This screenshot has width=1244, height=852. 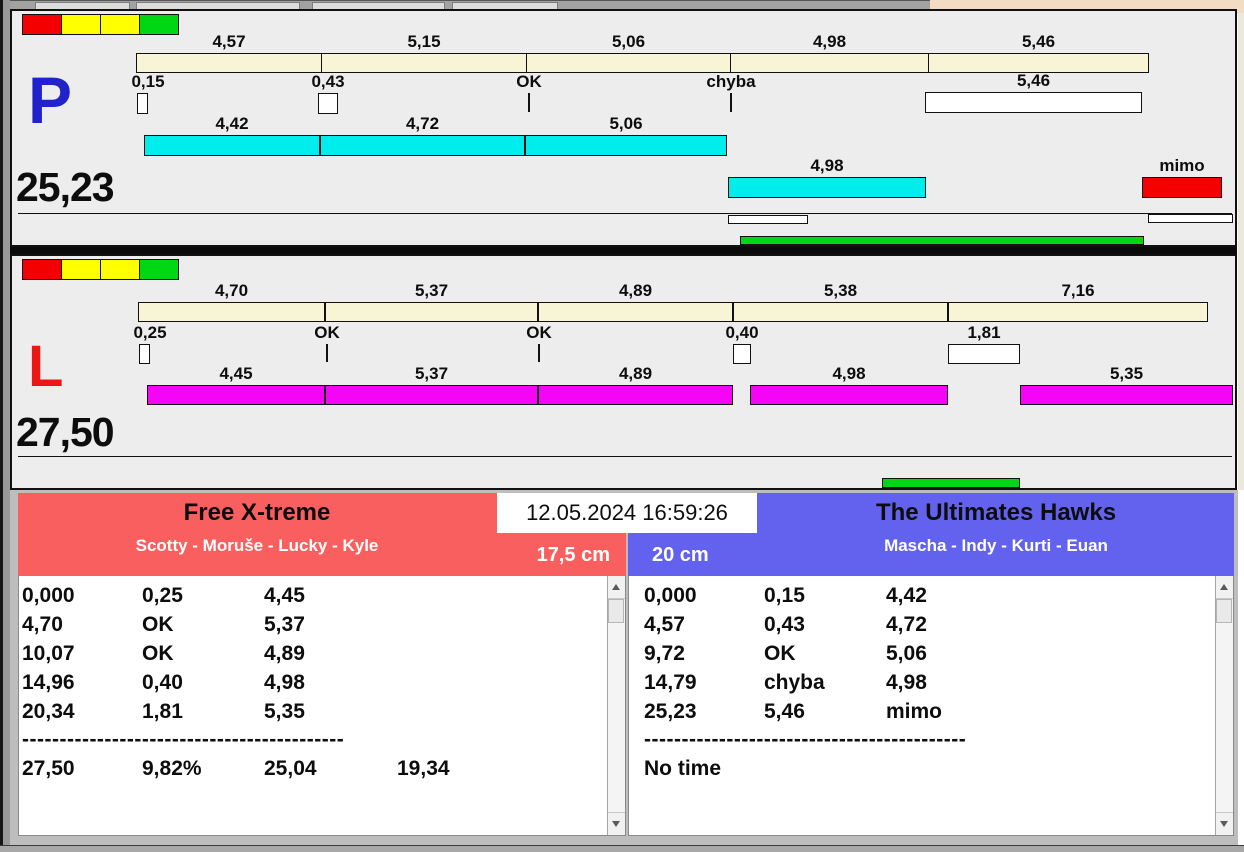 What do you see at coordinates (664, 653) in the screenshot?
I see `results-cell: 9,72` at bounding box center [664, 653].